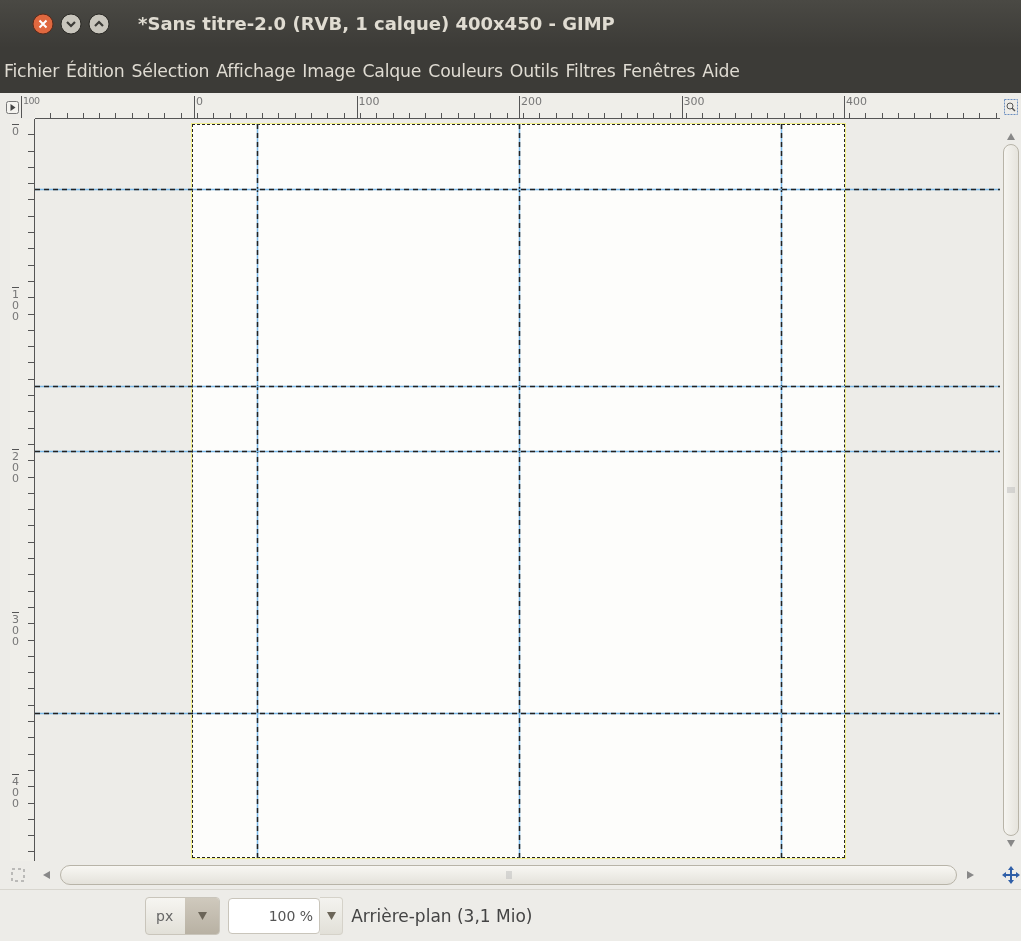 The width and height of the screenshot is (1021, 941). What do you see at coordinates (256, 70) in the screenshot?
I see `menu-item: Affichage` at bounding box center [256, 70].